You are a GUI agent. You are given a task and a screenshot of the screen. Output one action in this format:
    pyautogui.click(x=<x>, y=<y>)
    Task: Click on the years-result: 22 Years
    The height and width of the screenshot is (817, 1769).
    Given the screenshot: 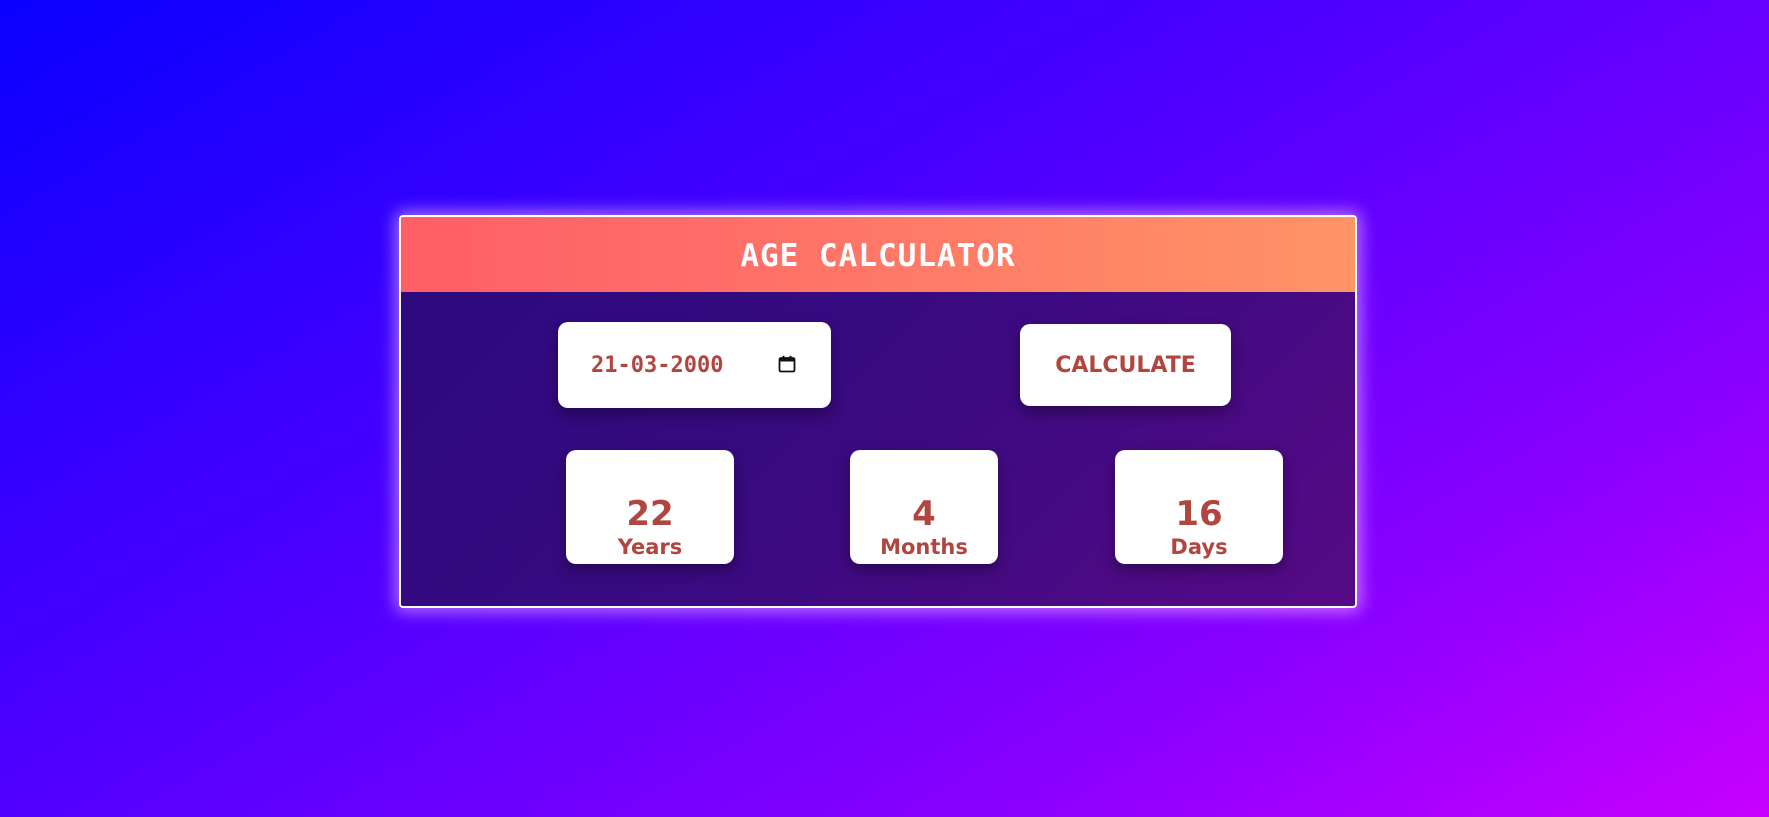 What is the action you would take?
    pyautogui.click(x=650, y=507)
    